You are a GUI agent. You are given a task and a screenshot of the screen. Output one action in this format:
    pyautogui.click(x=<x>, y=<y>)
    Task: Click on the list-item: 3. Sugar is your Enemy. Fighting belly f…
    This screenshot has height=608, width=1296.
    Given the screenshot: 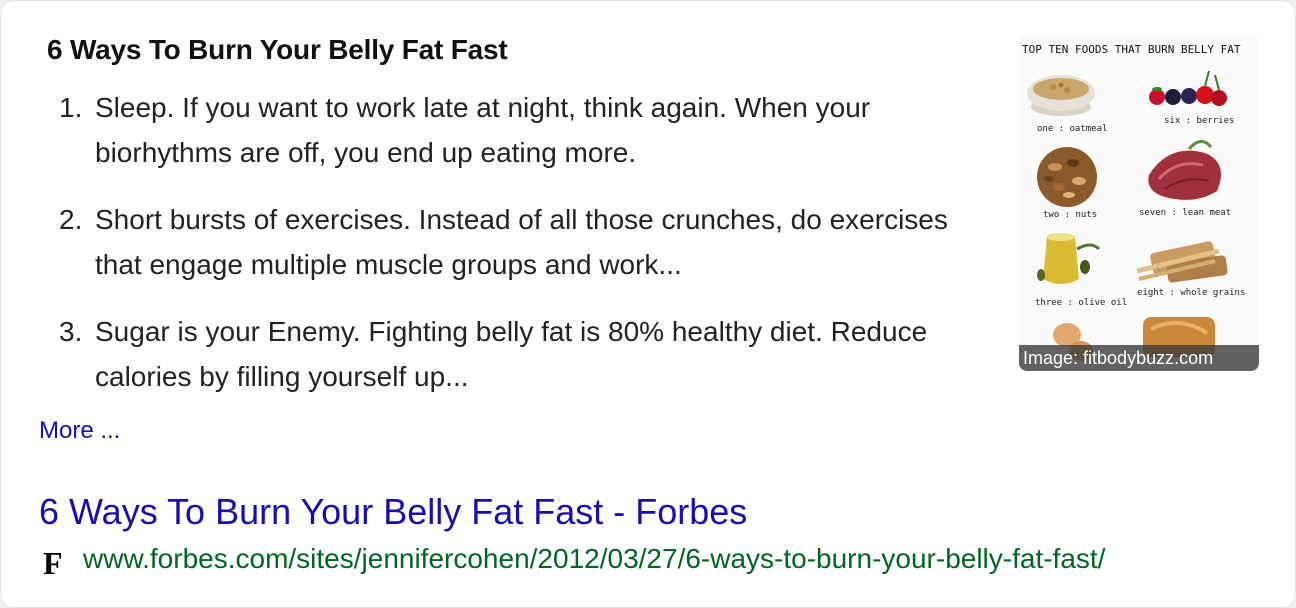 What is the action you would take?
    pyautogui.click(x=524, y=354)
    